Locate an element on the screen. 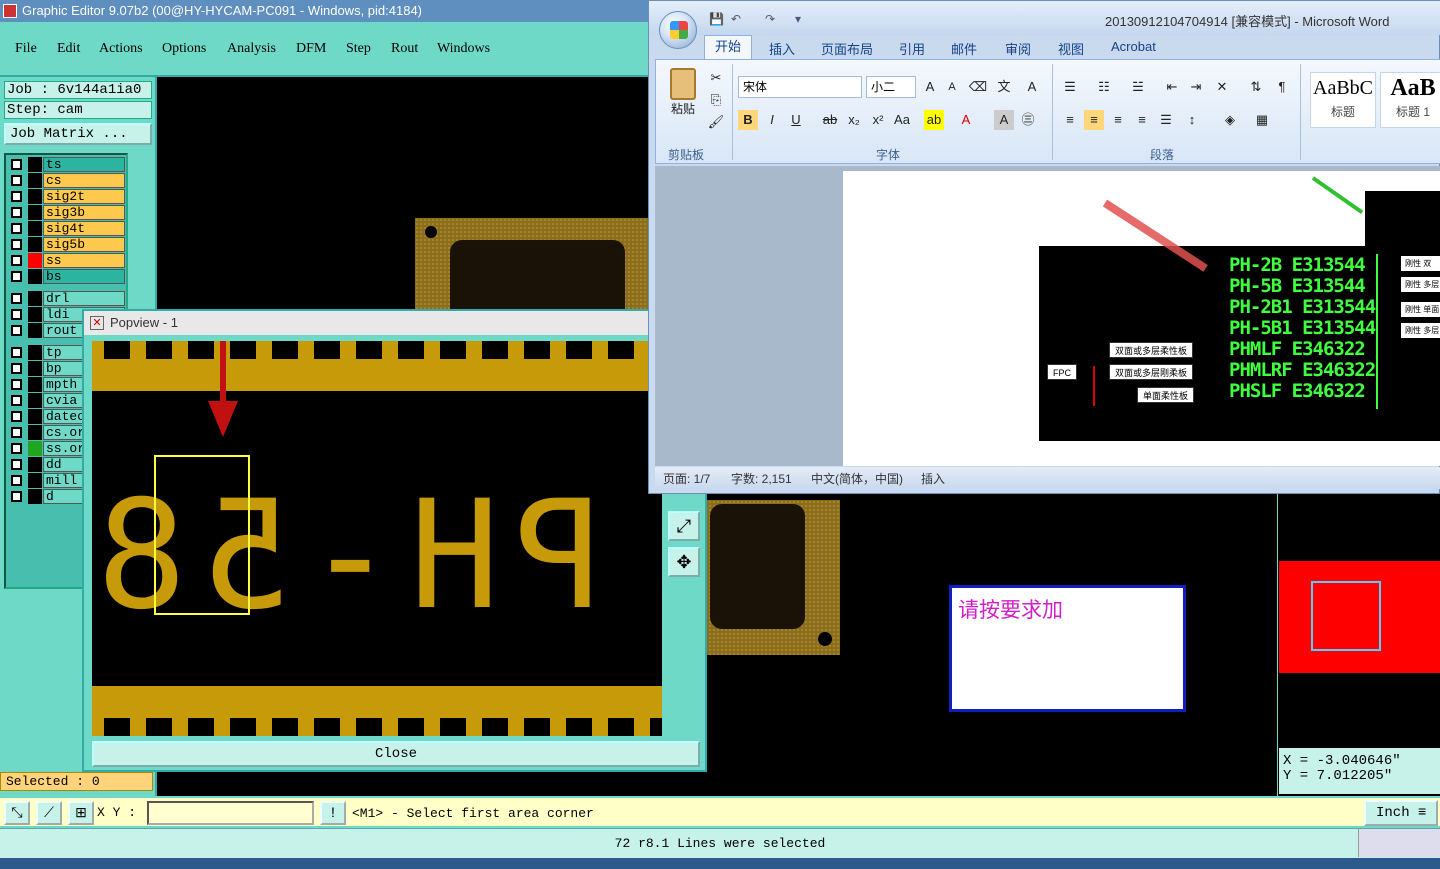 This screenshot has width=1440, height=869. highlight-icon: ab is located at coordinates (934, 120).